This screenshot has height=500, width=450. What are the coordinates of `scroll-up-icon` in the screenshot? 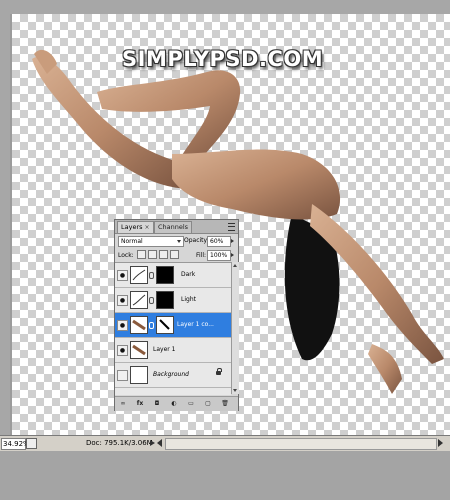 It's located at (235, 265).